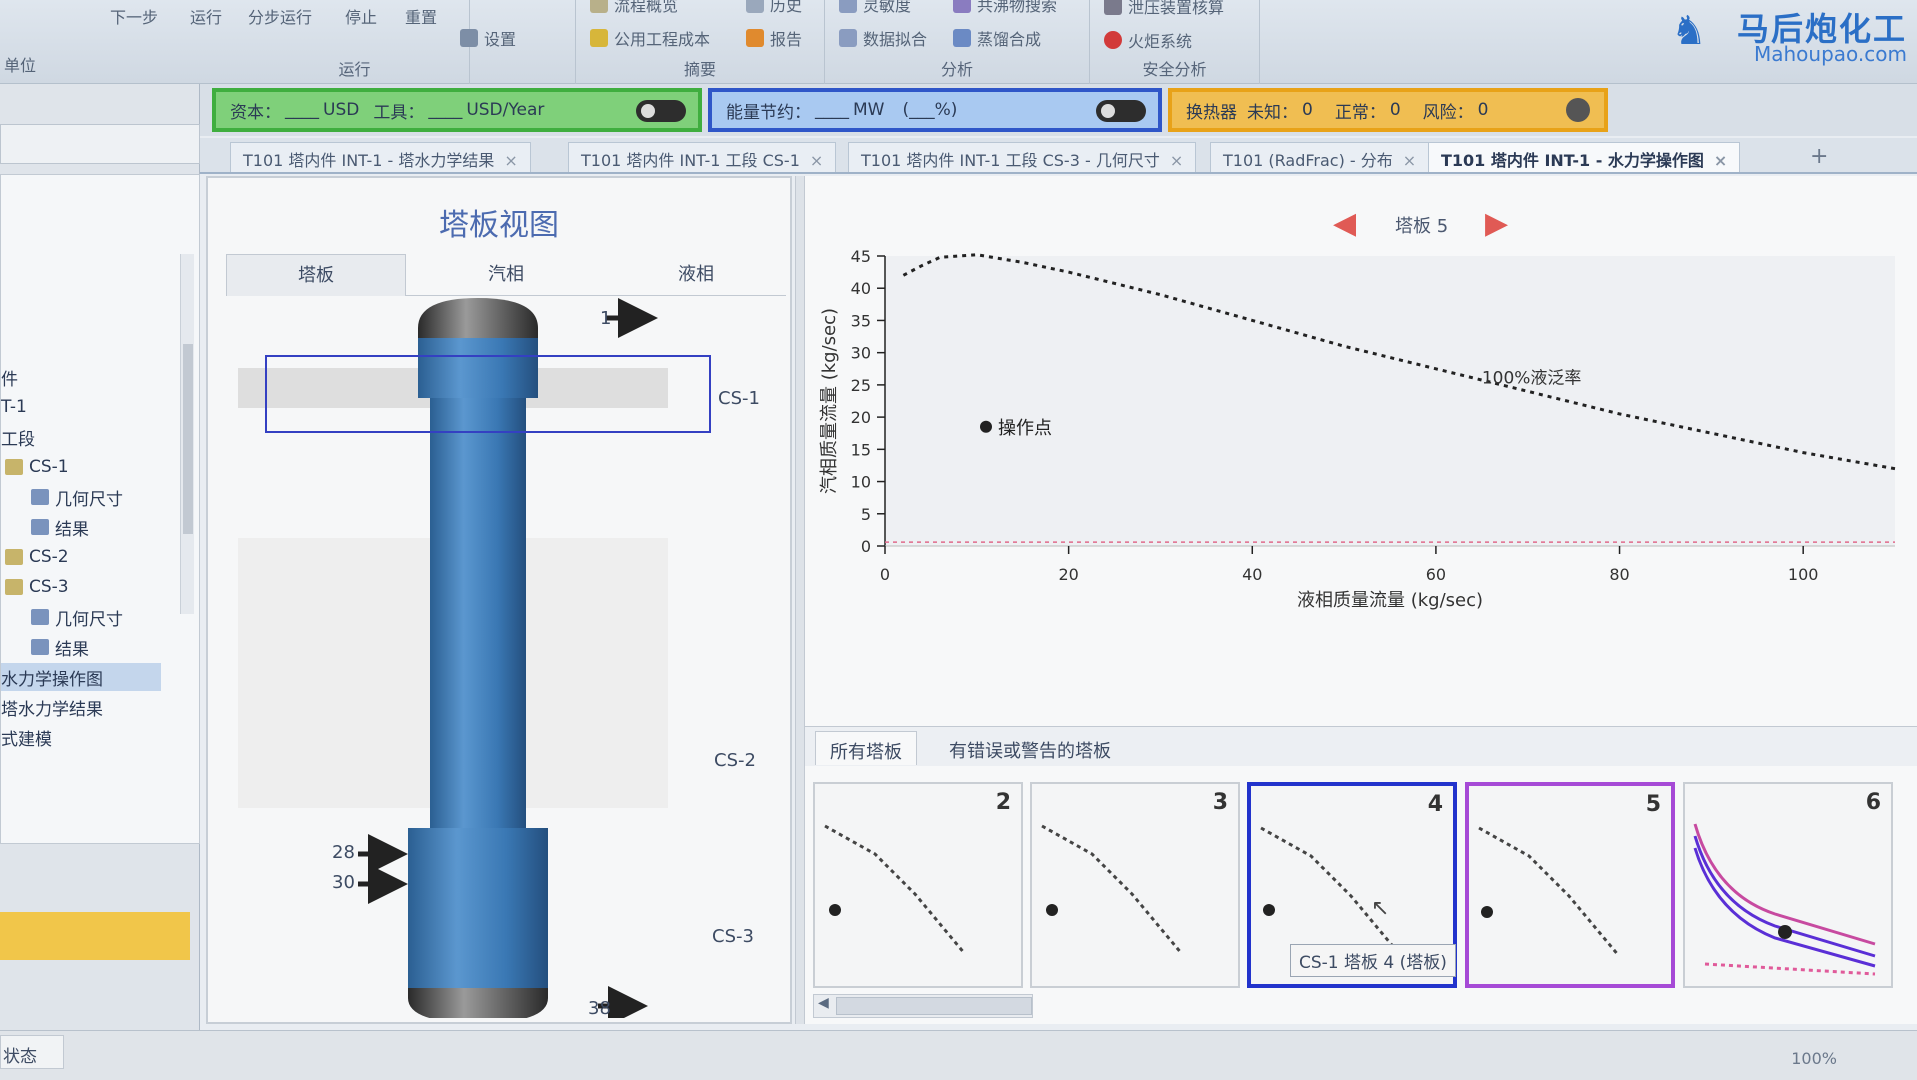 Image resolution: width=1917 pixels, height=1080 pixels. What do you see at coordinates (1360, 112) in the screenshot?
I see `normal-label: 正常：` at bounding box center [1360, 112].